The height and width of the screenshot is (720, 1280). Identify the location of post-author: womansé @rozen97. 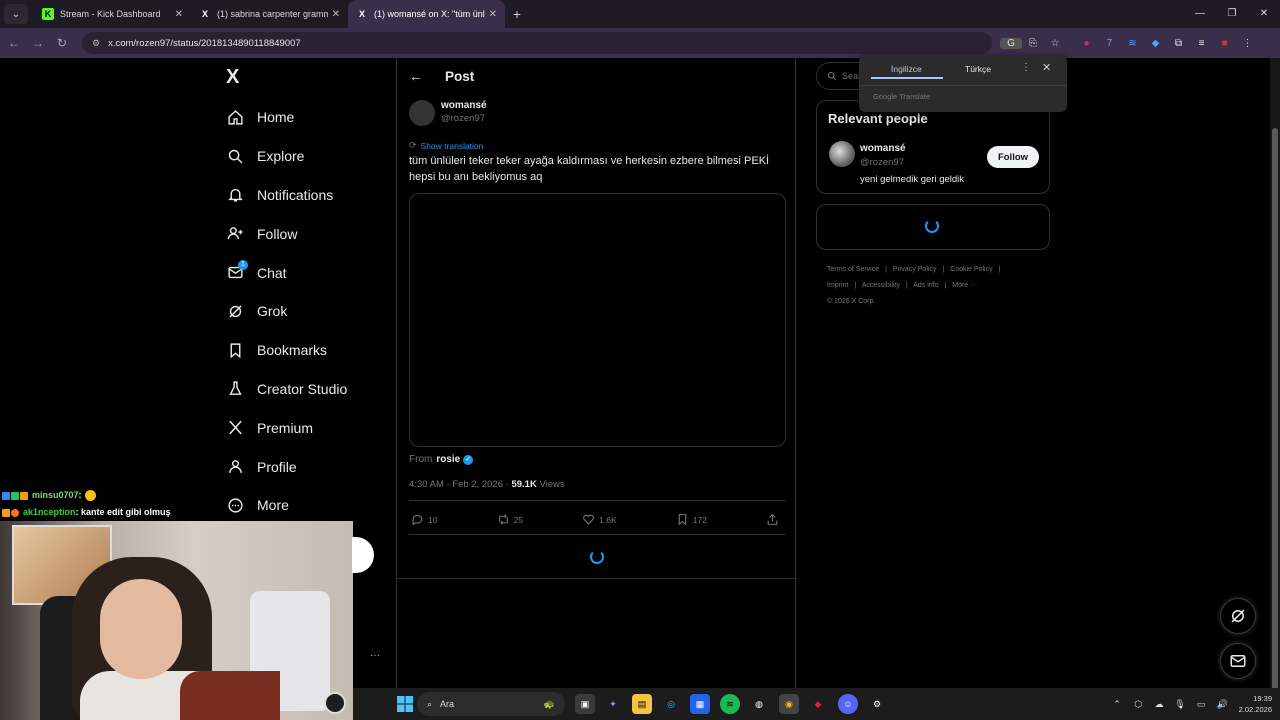
(448, 113).